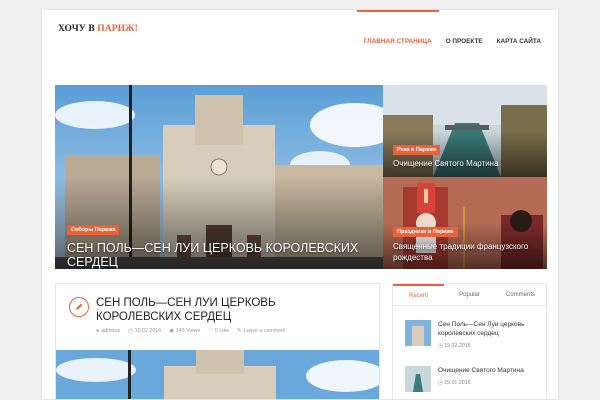  Describe the element at coordinates (239, 331) in the screenshot. I see `comment-icon: ✎` at that location.